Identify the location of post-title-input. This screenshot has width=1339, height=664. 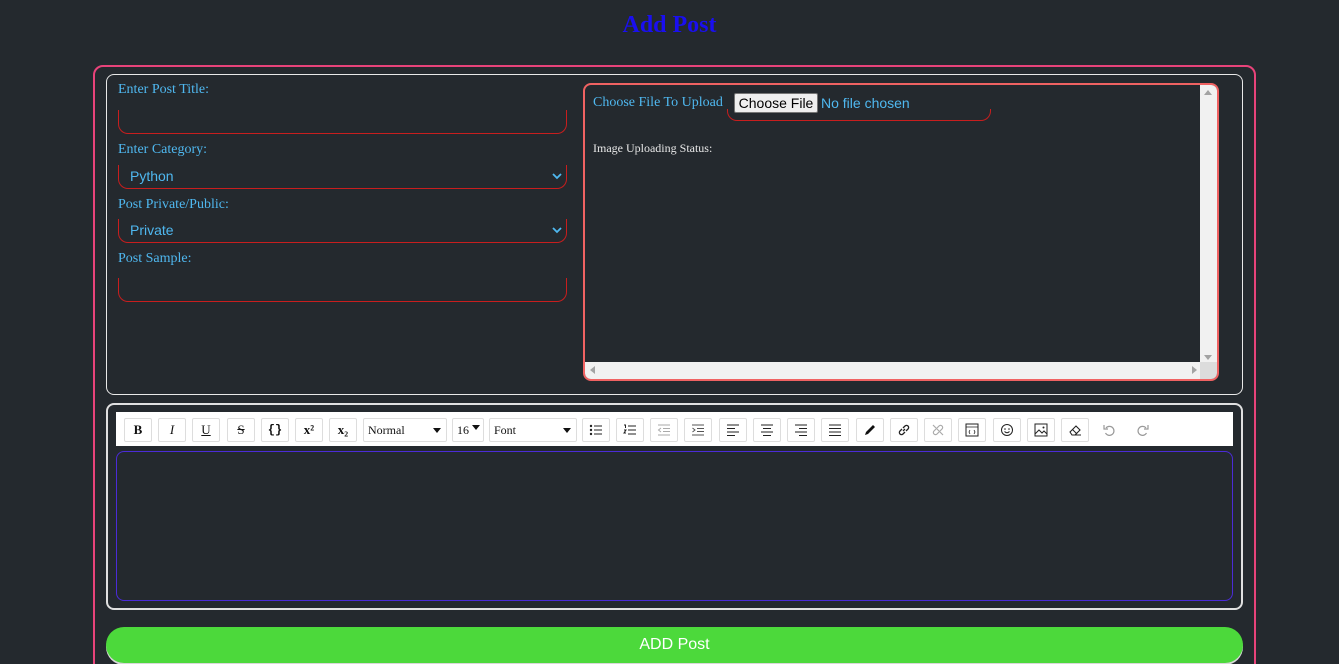
(342, 122).